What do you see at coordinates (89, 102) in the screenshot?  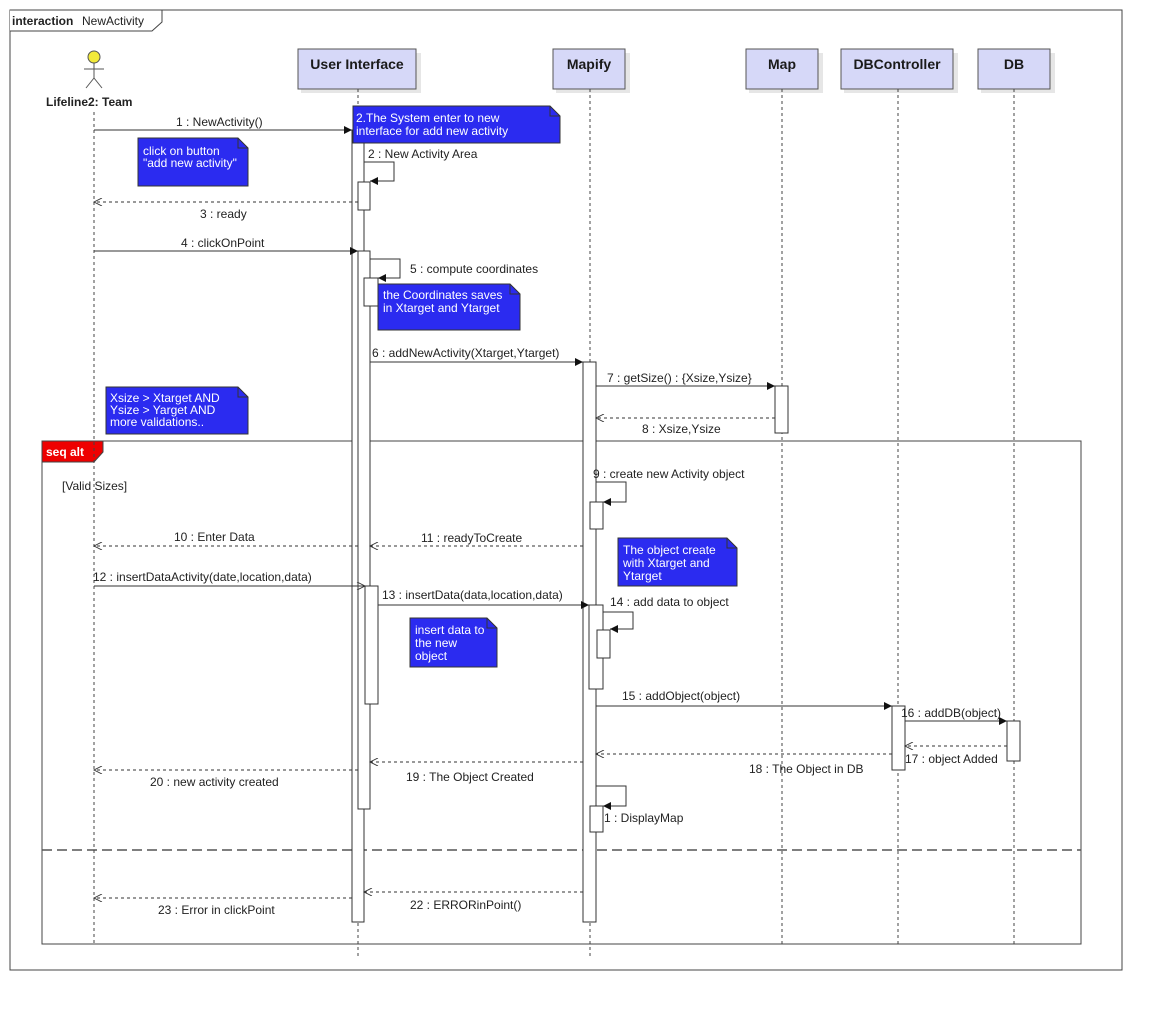 I see `actor-label: Lifeline2: Team` at bounding box center [89, 102].